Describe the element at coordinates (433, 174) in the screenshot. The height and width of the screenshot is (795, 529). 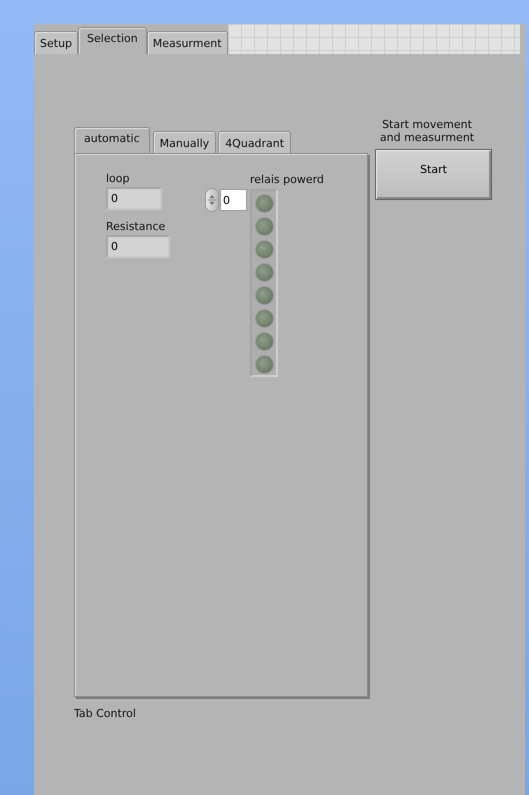
I see `start-button: Start` at that location.